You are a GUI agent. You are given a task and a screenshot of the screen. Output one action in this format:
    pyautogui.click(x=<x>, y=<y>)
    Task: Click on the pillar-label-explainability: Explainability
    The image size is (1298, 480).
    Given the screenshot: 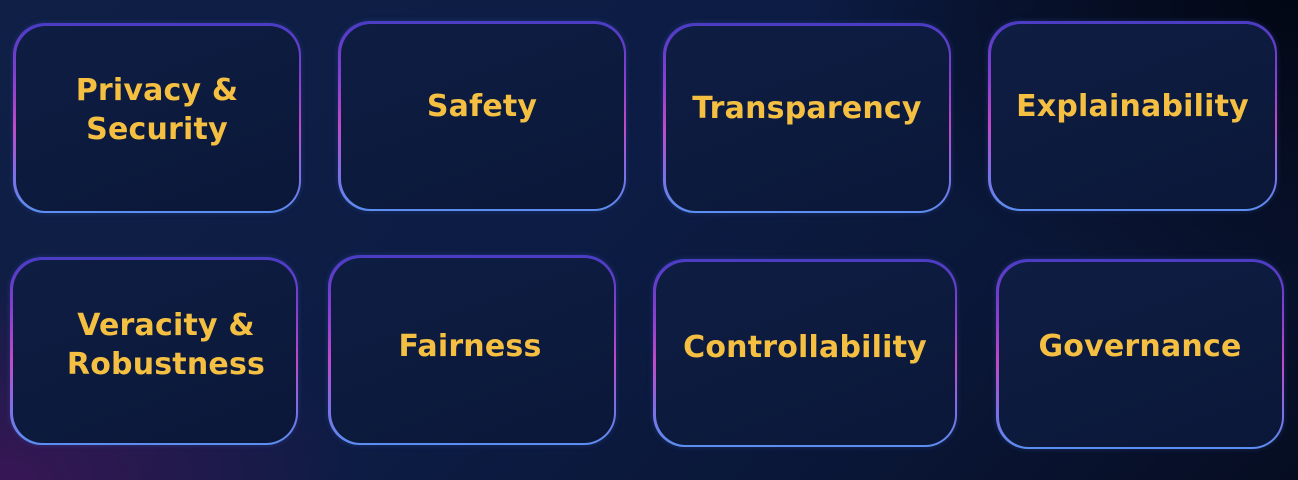 What is the action you would take?
    pyautogui.click(x=1132, y=106)
    